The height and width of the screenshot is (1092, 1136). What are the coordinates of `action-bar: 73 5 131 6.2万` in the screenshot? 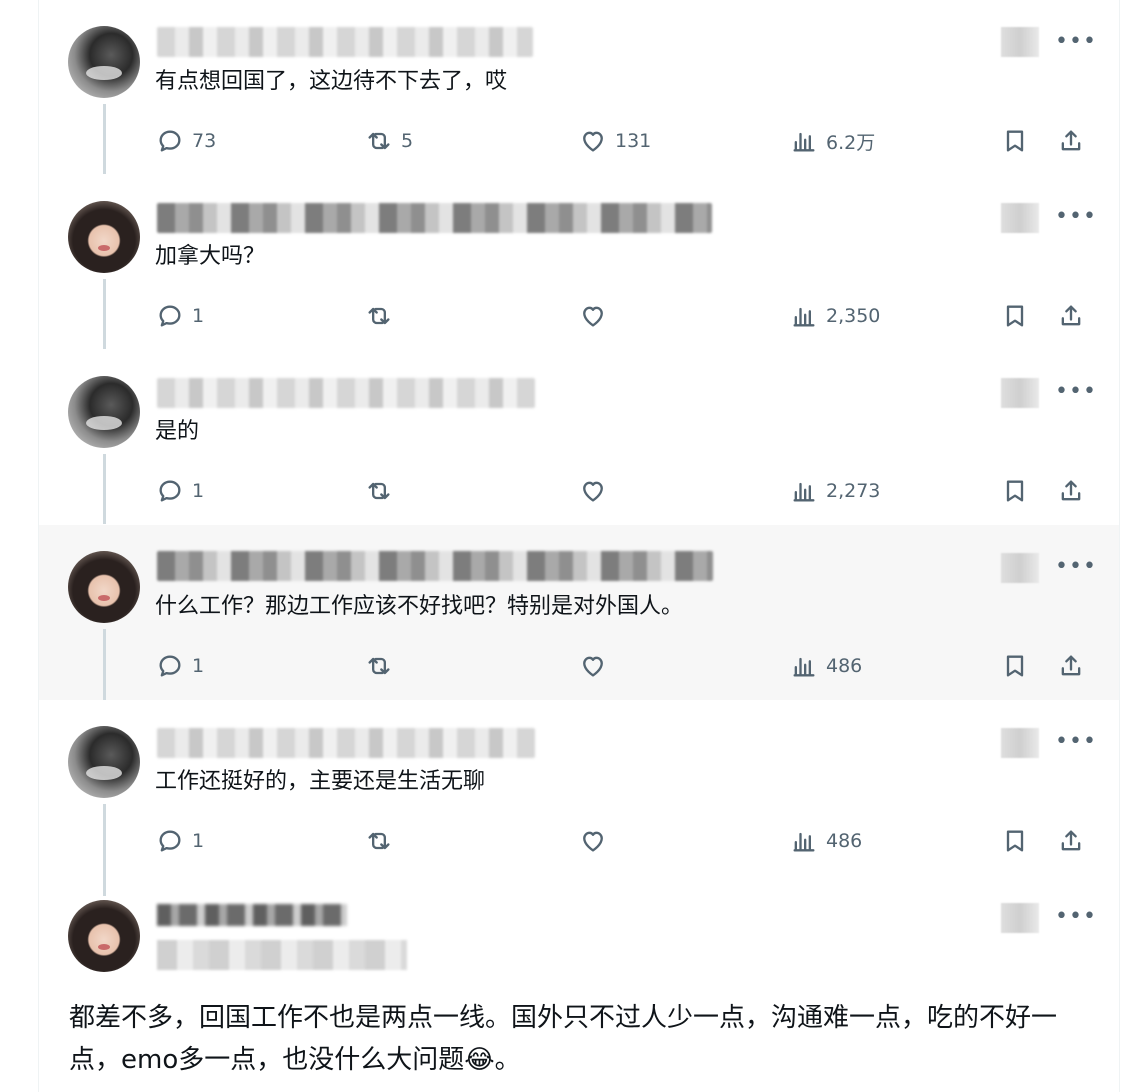 It's located at (579, 141).